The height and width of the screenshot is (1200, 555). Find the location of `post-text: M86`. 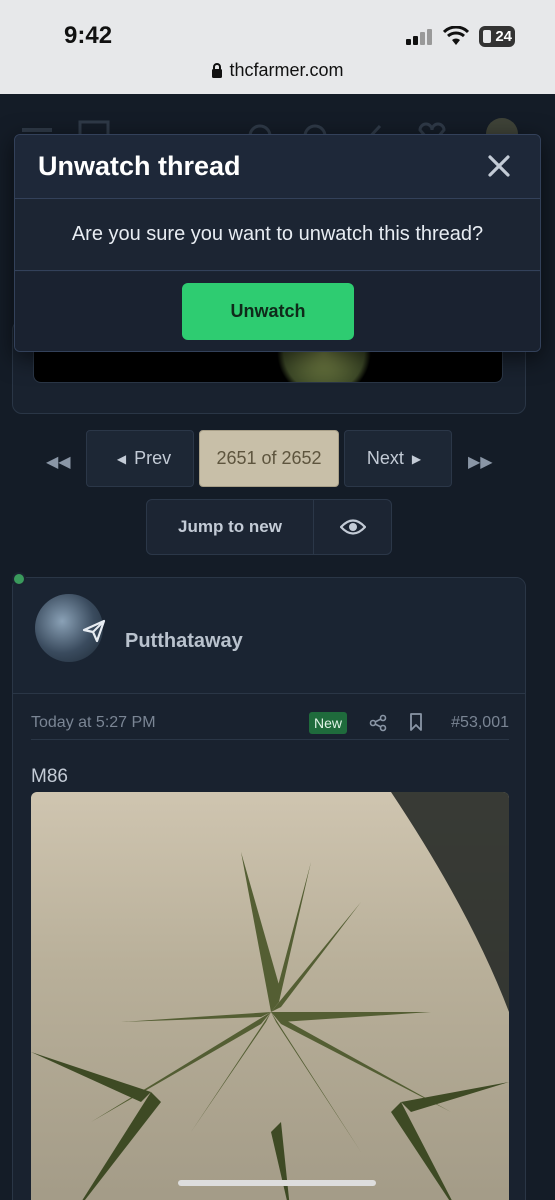

post-text: M86 is located at coordinates (49, 776).